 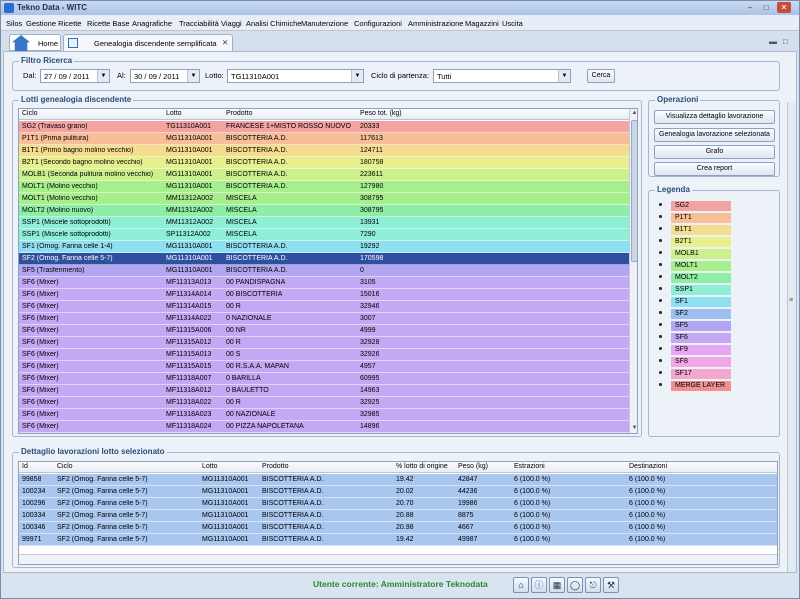 I want to click on page-scrollbar: ≡, so click(x=791, y=337).